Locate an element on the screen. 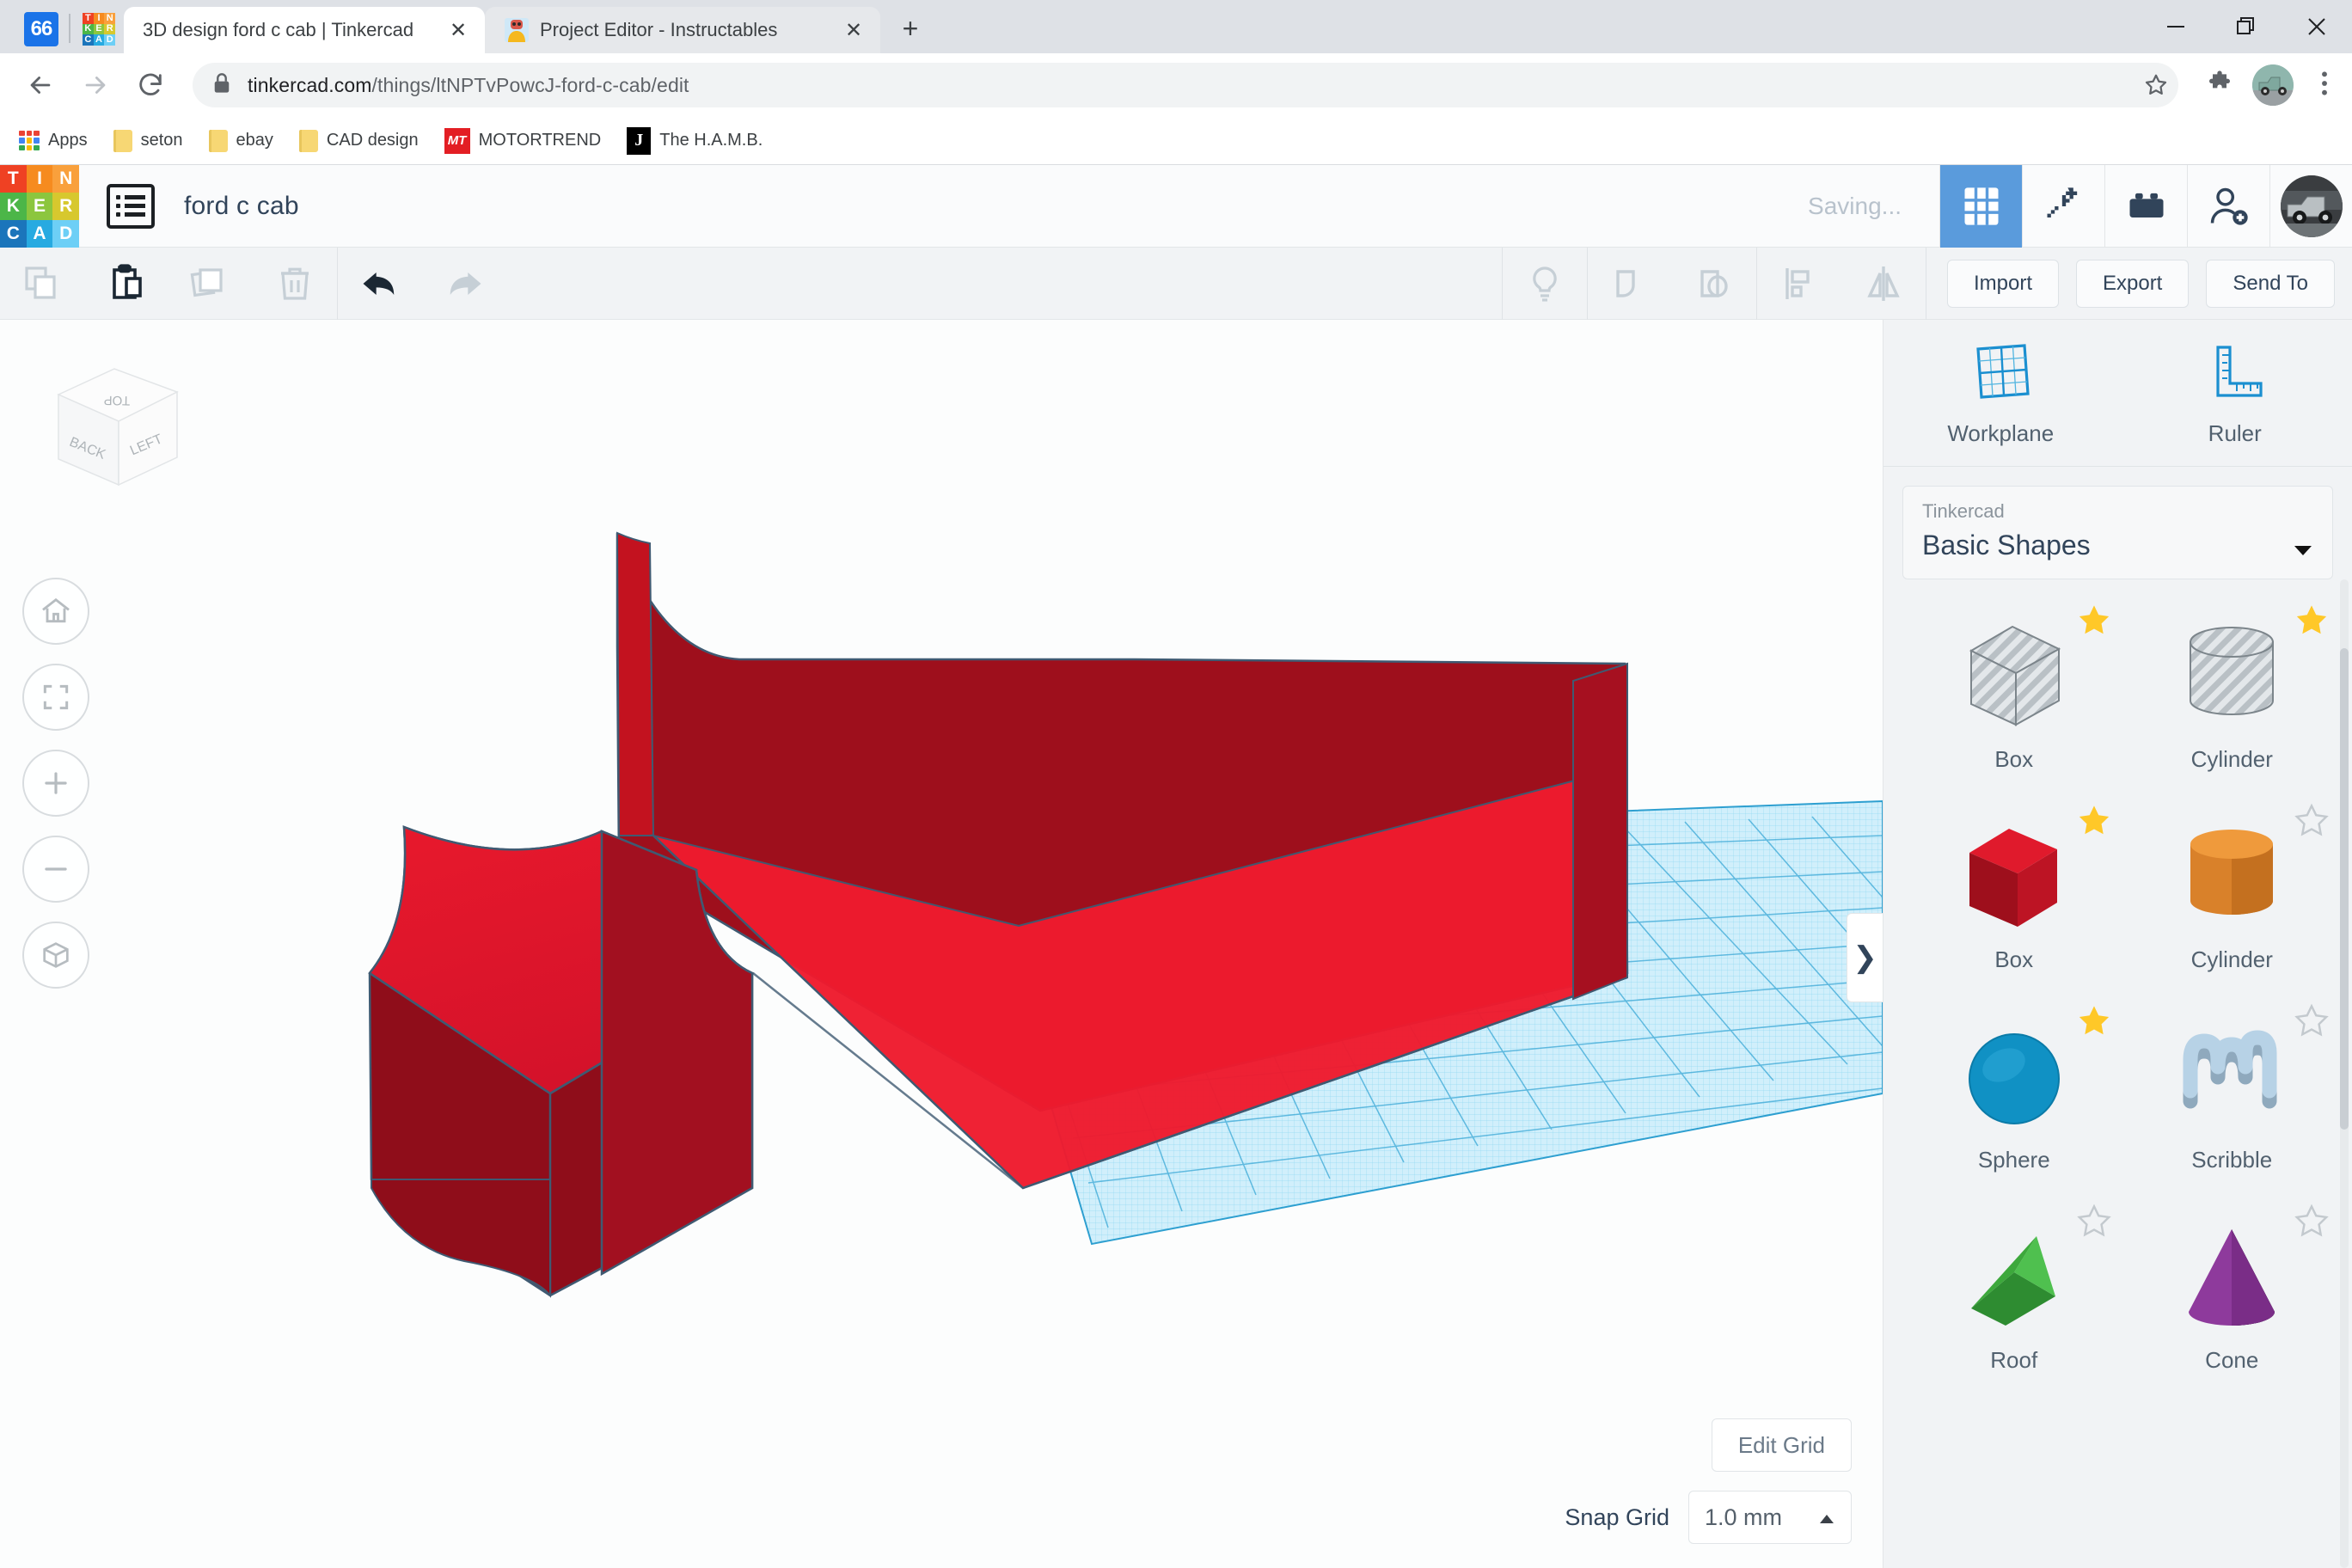 Image resolution: width=2352 pixels, height=1568 pixels. new-tab-button: + is located at coordinates (910, 28).